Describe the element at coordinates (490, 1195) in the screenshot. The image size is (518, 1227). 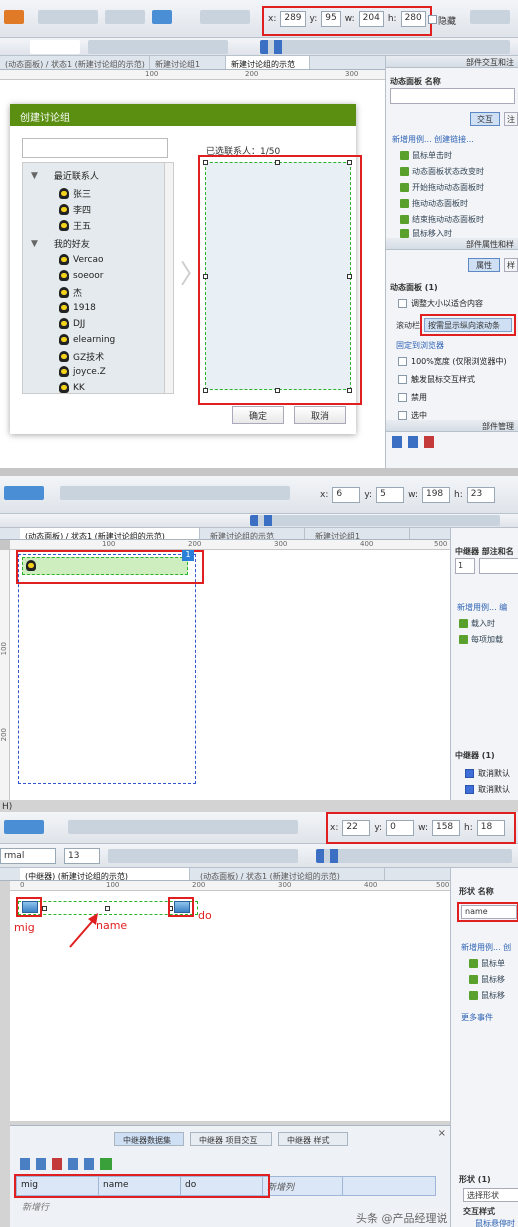
I see `select-shape-button: 选择形状` at that location.